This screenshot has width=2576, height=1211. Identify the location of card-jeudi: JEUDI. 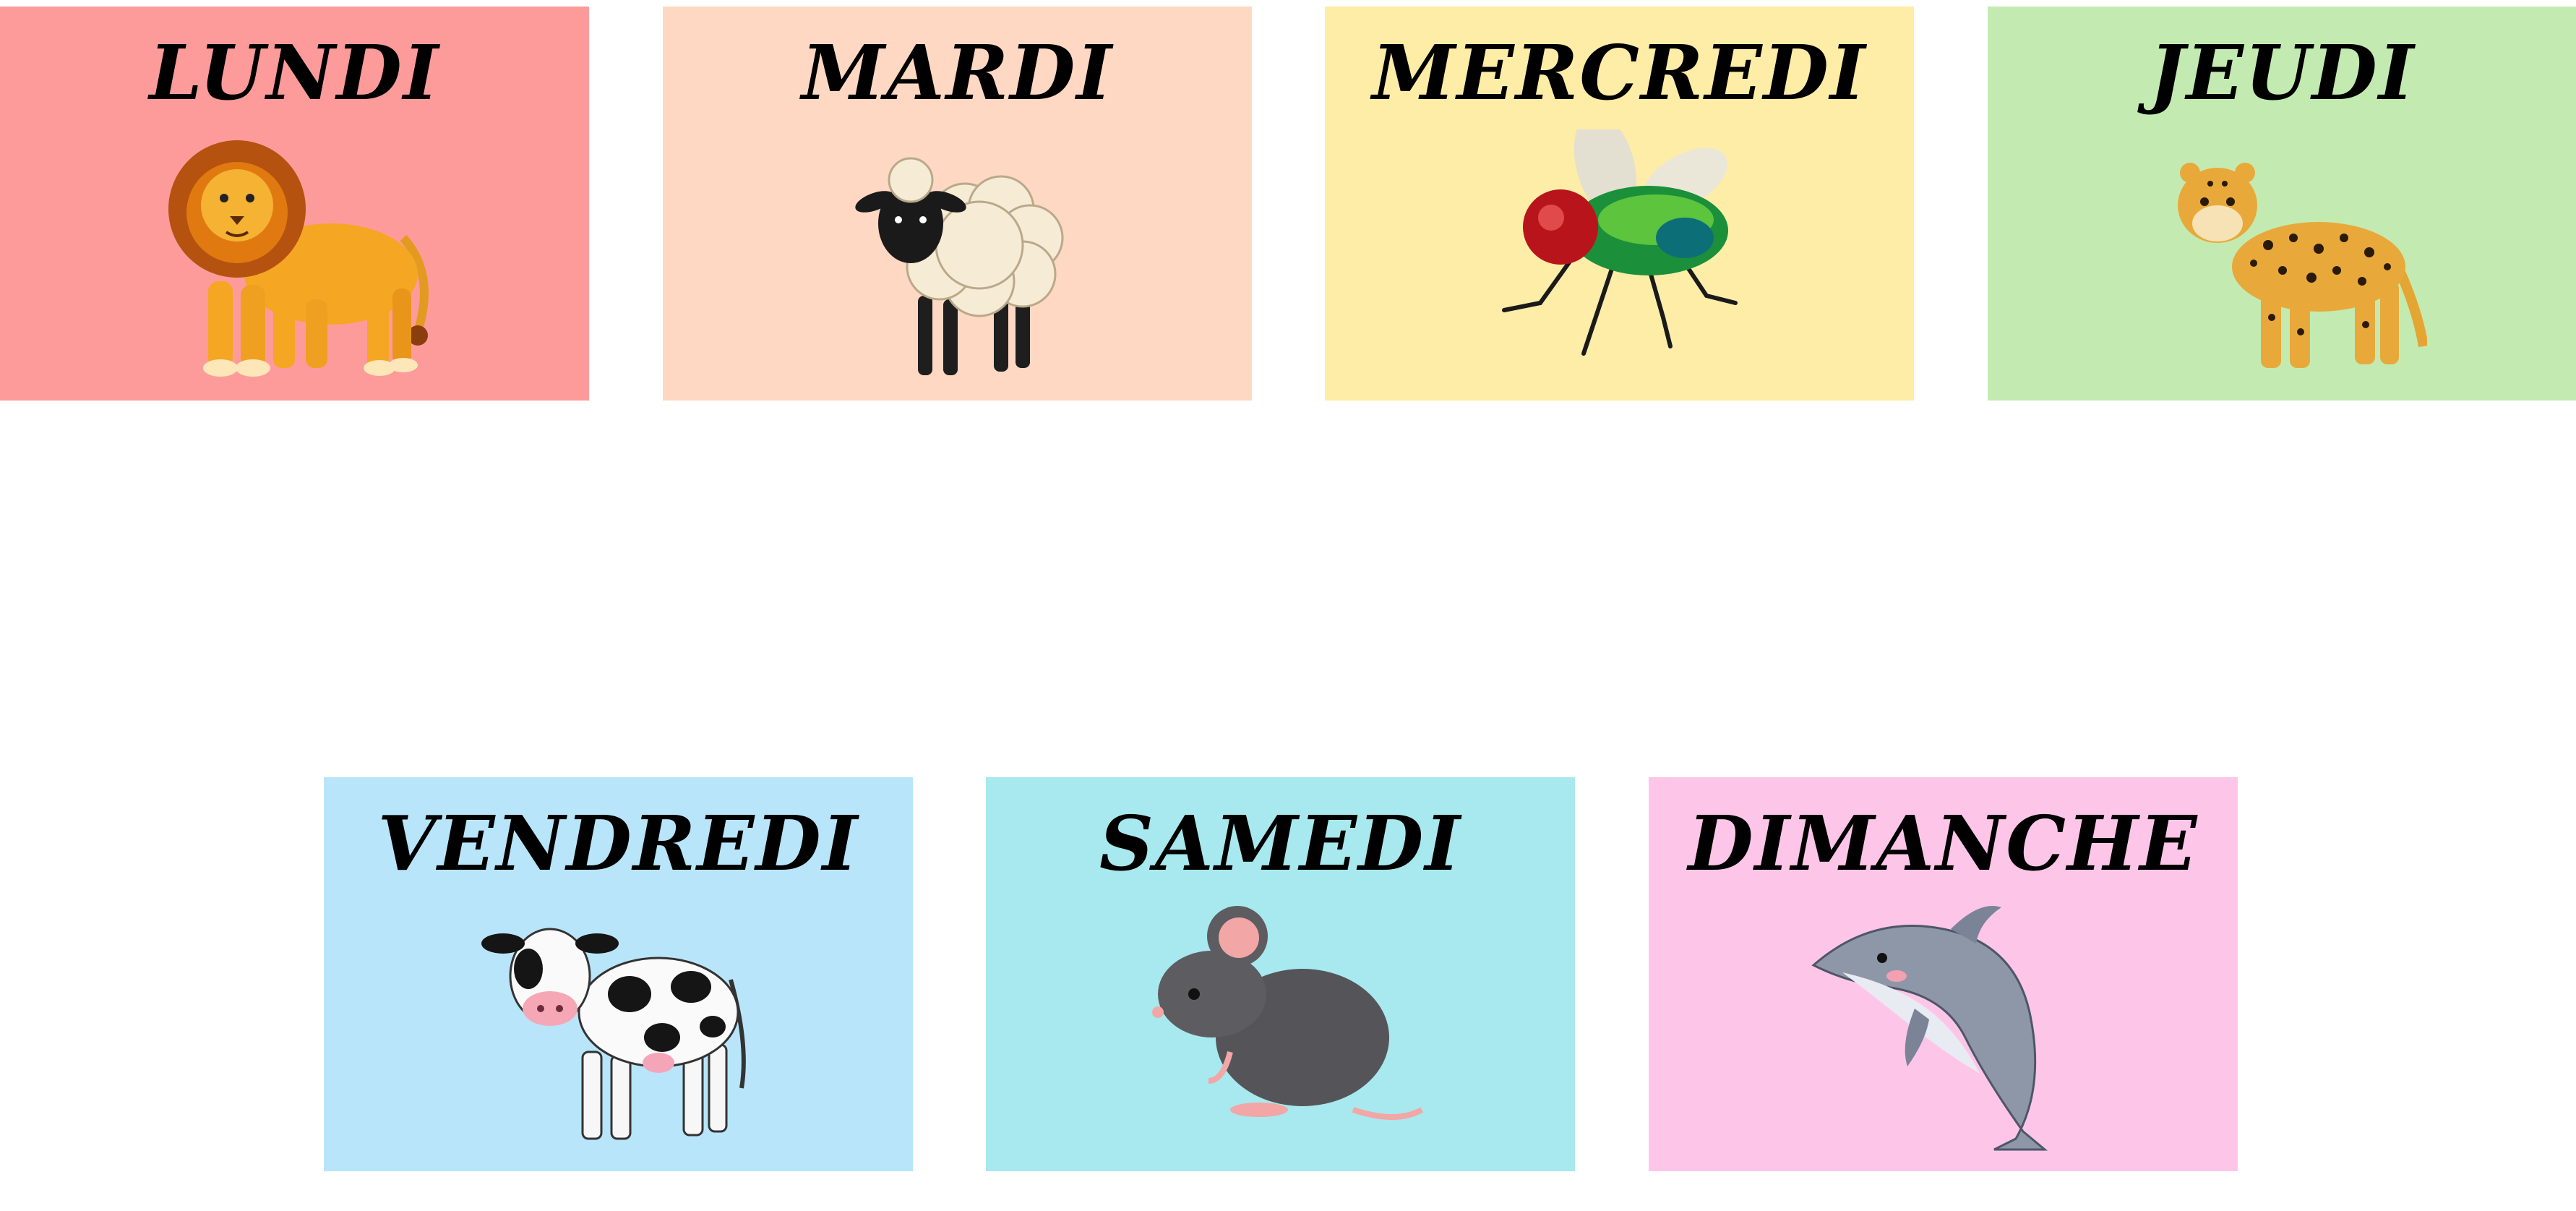
(2282, 204).